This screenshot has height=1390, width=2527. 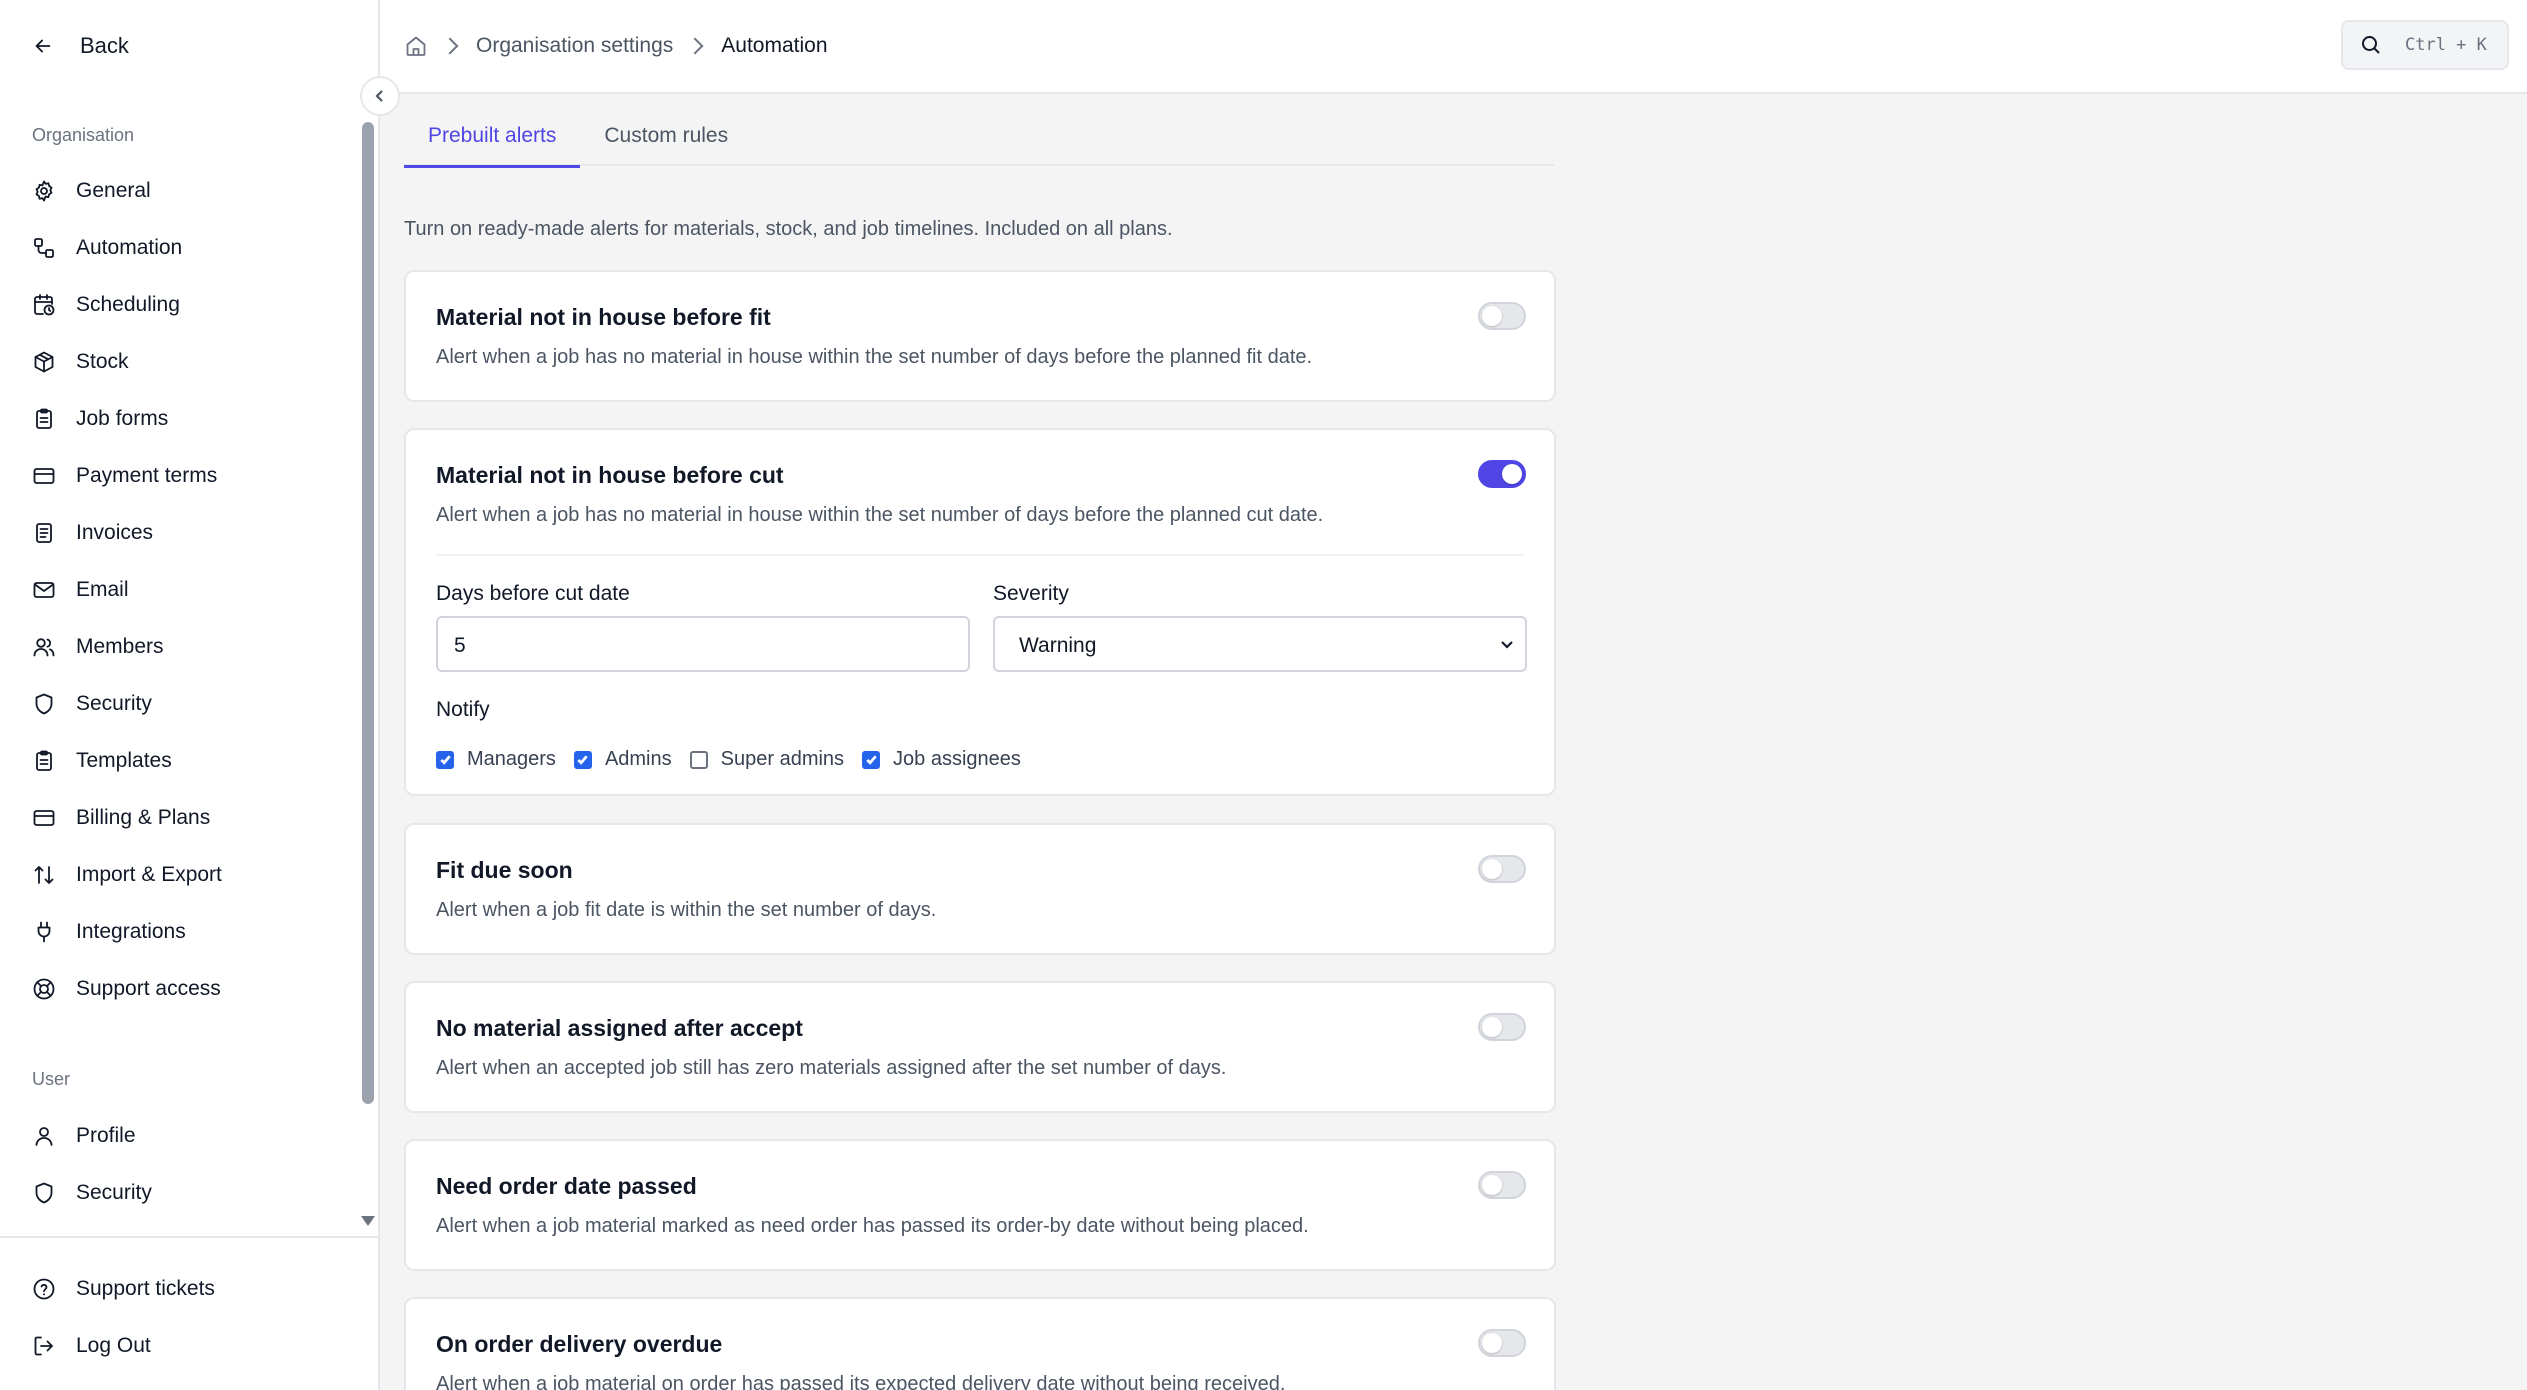 What do you see at coordinates (2425, 45) in the screenshot?
I see `search-button: Ctrl + K` at bounding box center [2425, 45].